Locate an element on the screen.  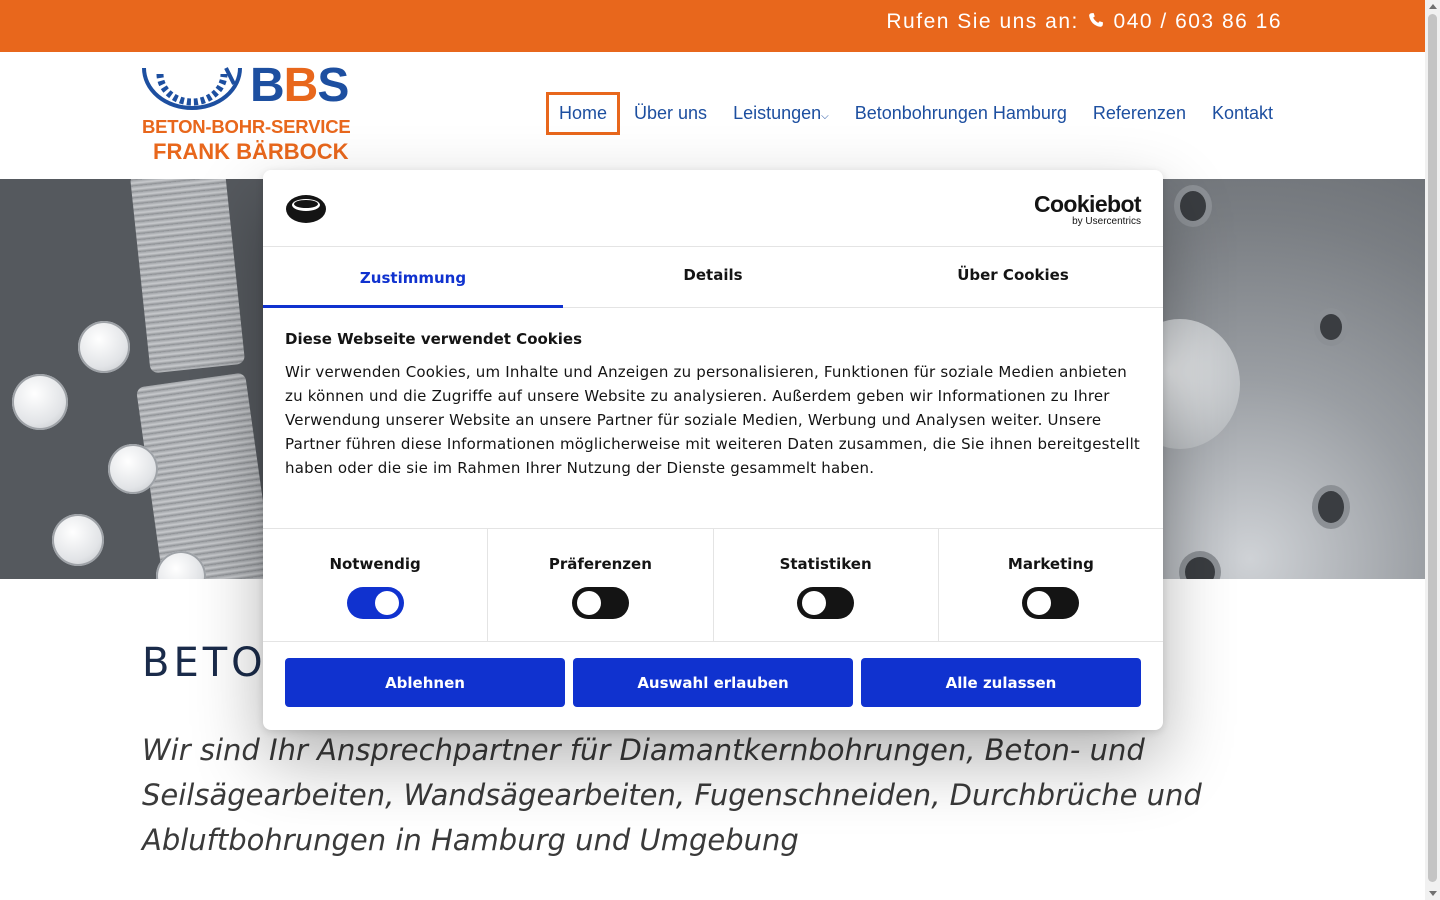
cookie-tabs: Zustimmung Details Über Cookies is located at coordinates (713, 277).